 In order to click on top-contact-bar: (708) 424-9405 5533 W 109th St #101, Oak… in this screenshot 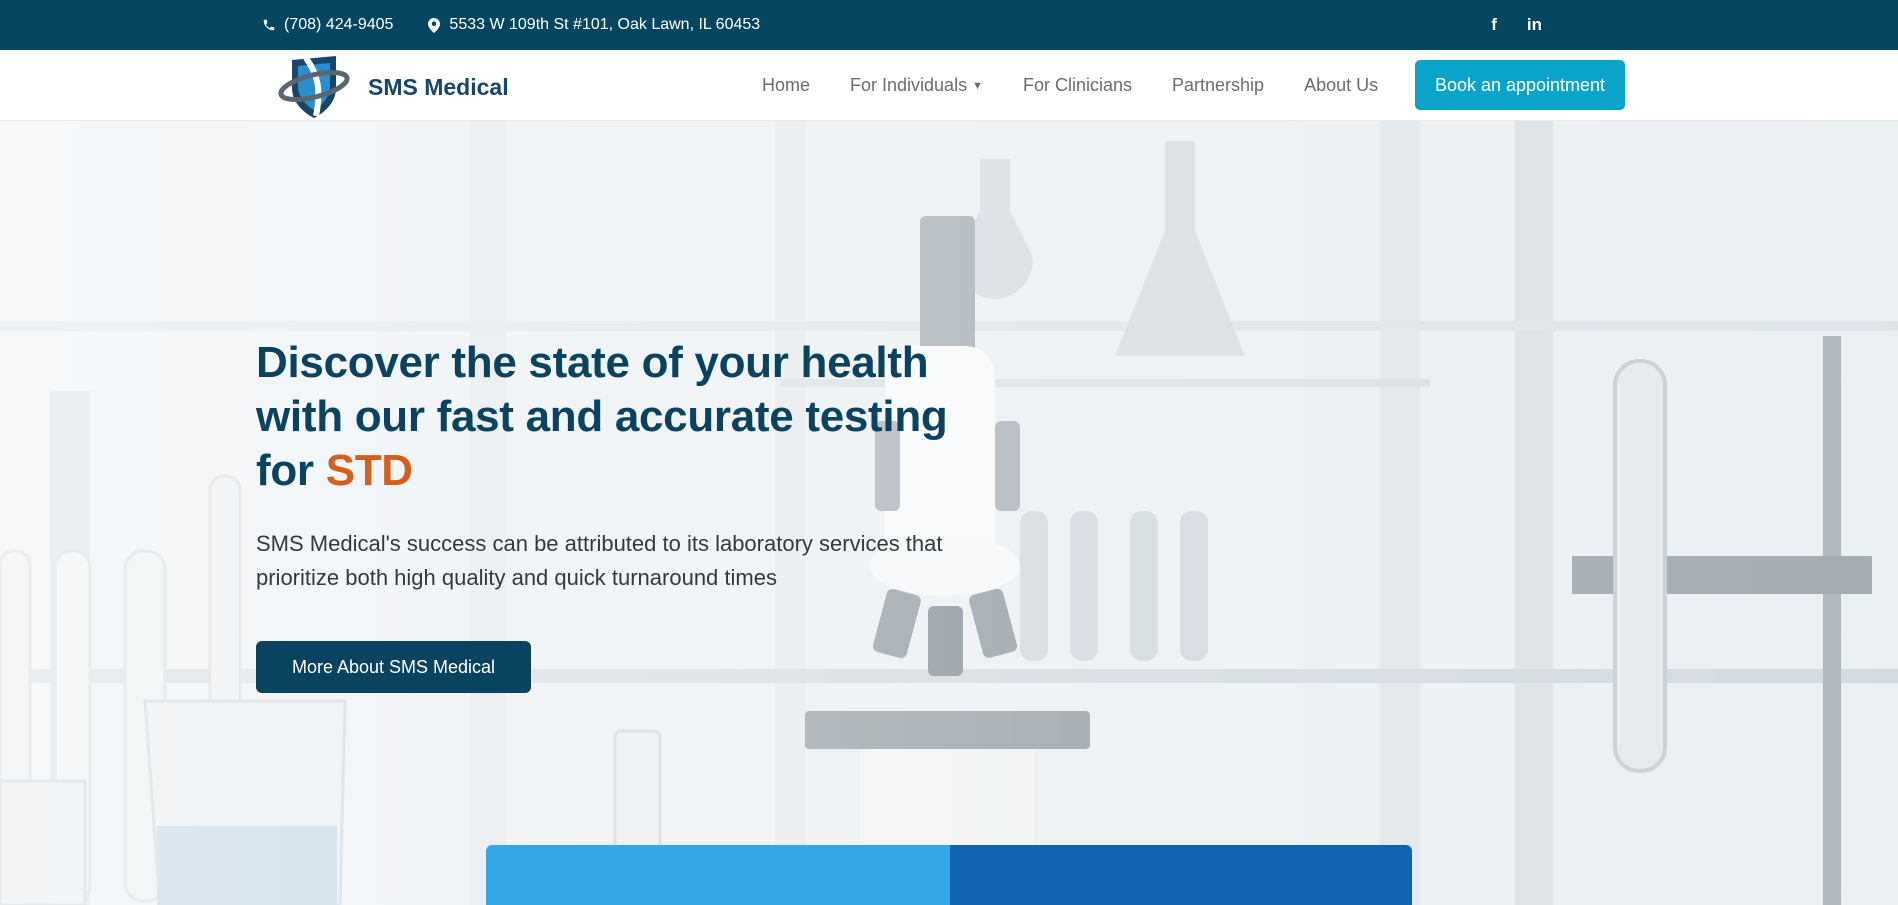, I will do `click(949, 25)`.